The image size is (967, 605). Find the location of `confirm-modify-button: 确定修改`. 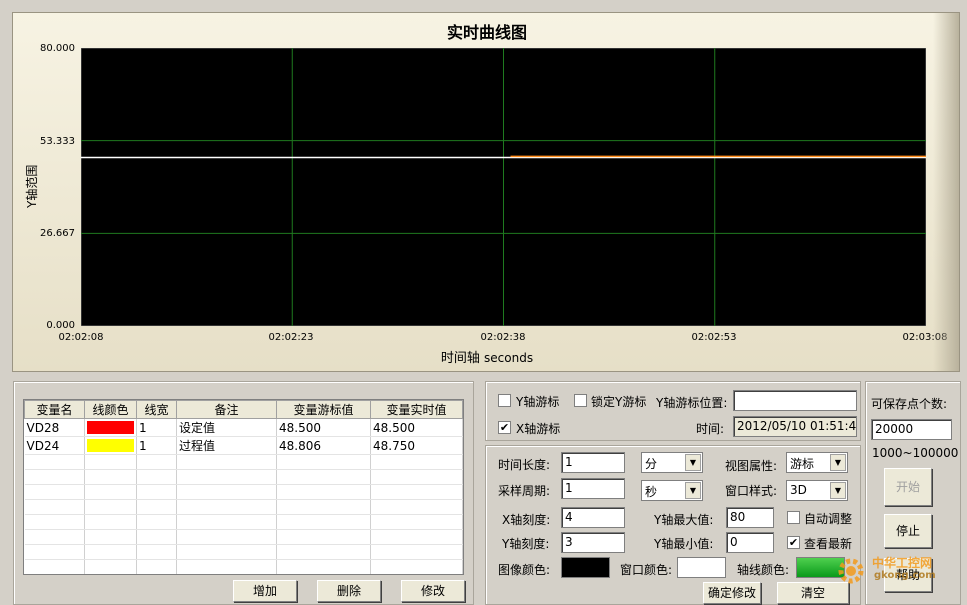

confirm-modify-button: 确定修改 is located at coordinates (732, 593).